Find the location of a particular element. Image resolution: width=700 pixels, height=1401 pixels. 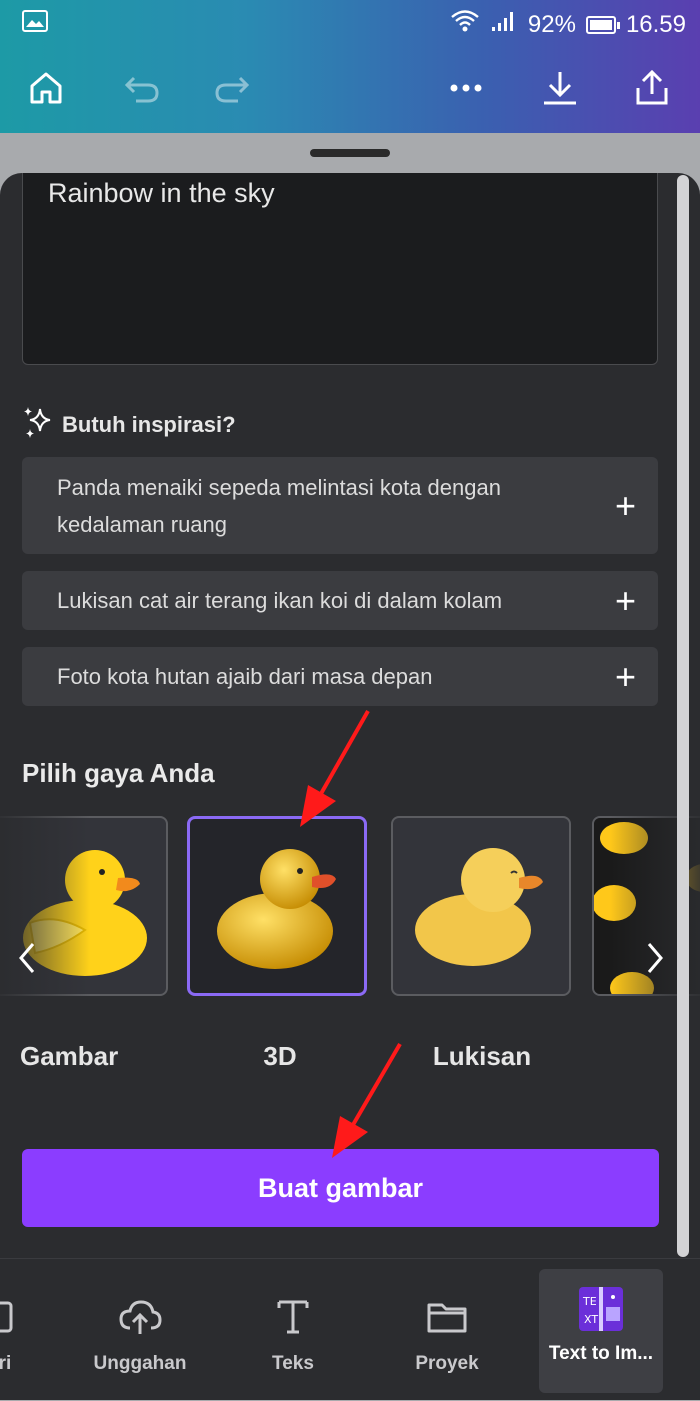

style-section-title: Pilih gaya Anda is located at coordinates (118, 773).